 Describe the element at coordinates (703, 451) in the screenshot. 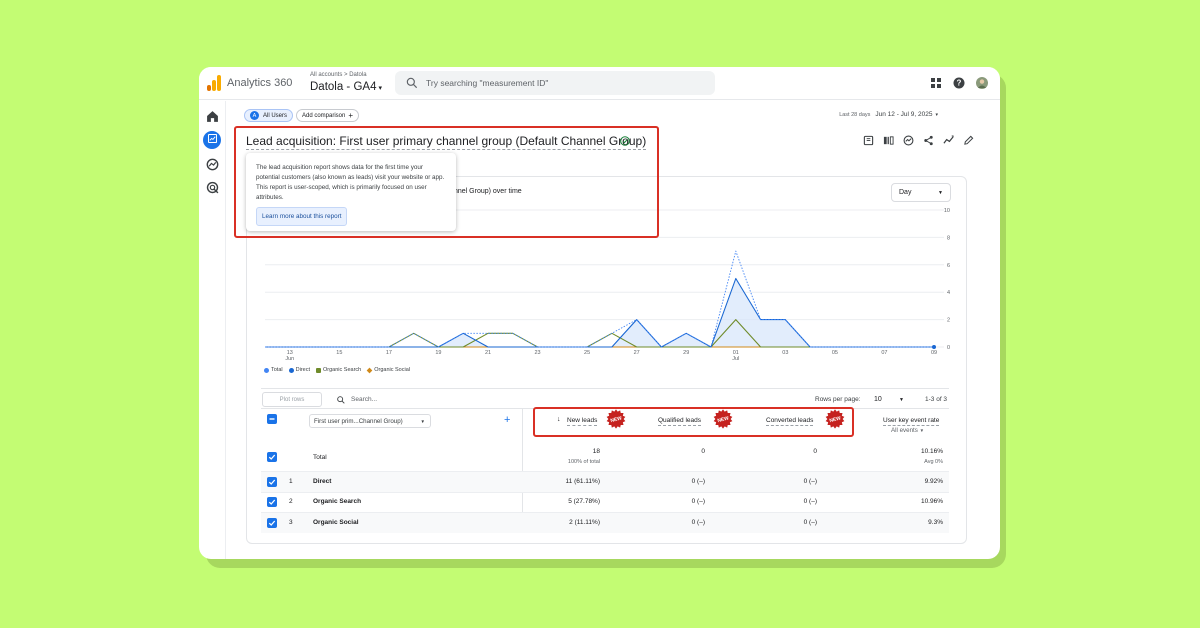

I see `total-qualified: 0` at that location.